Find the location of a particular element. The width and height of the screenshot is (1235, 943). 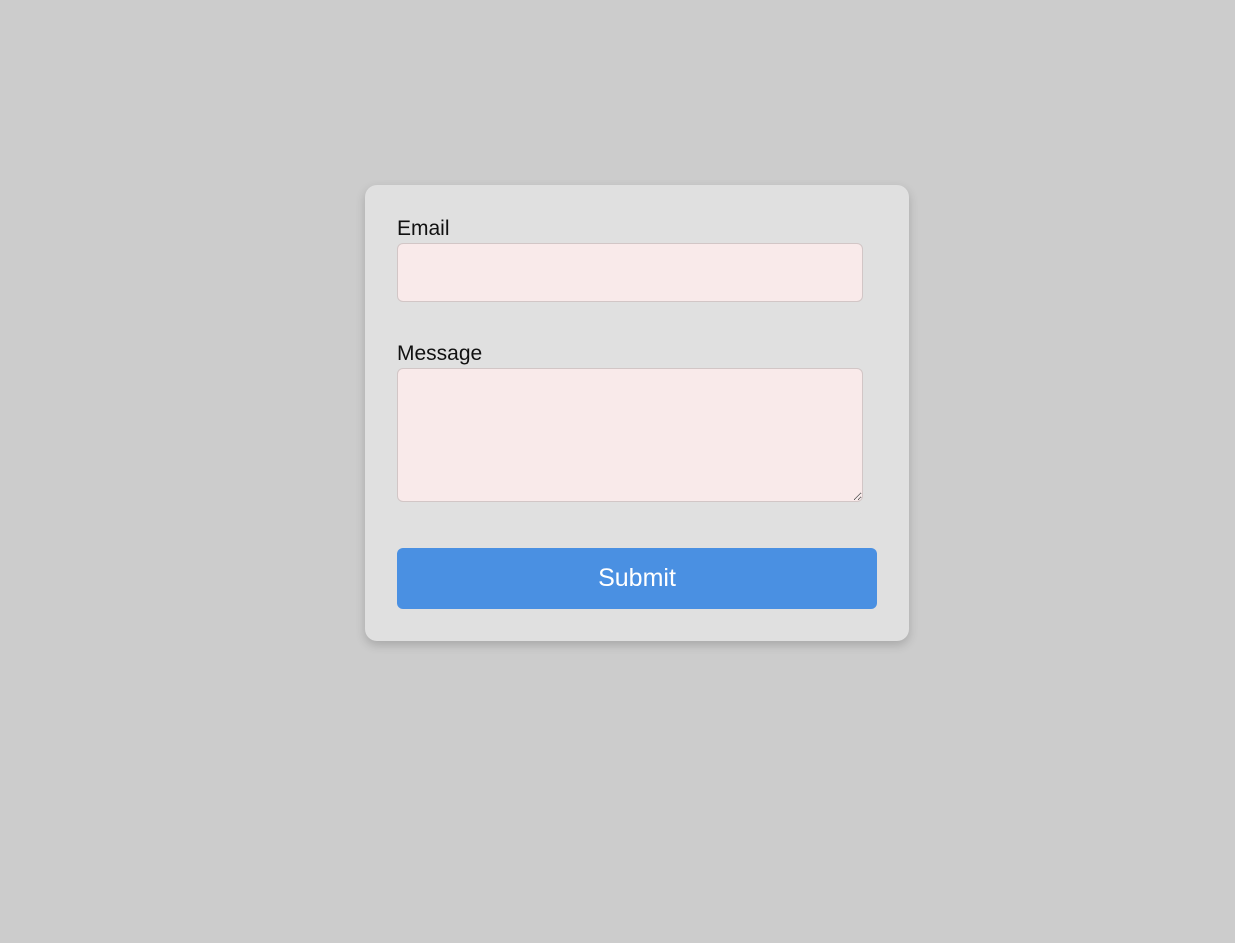

message-label: Message is located at coordinates (440, 353).